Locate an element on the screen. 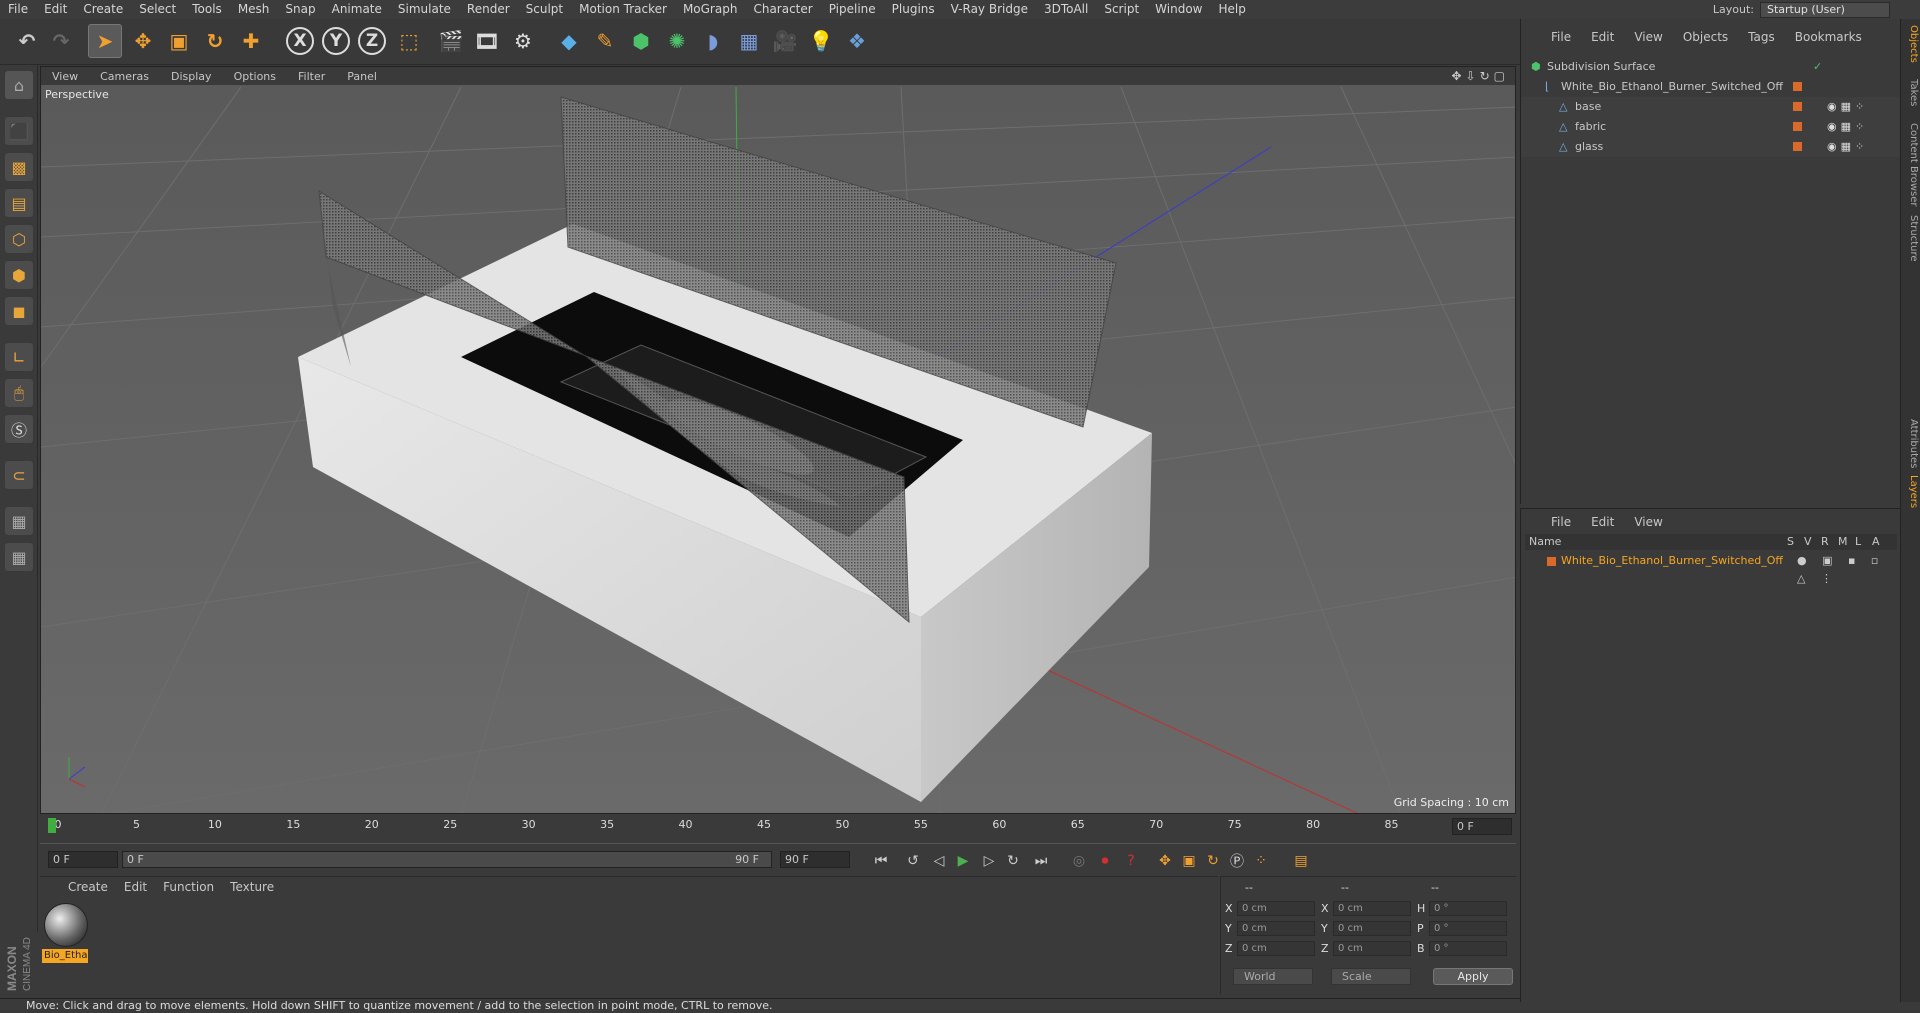 The width and height of the screenshot is (1920, 1013). pen-spline-icon: ✎ is located at coordinates (605, 41).